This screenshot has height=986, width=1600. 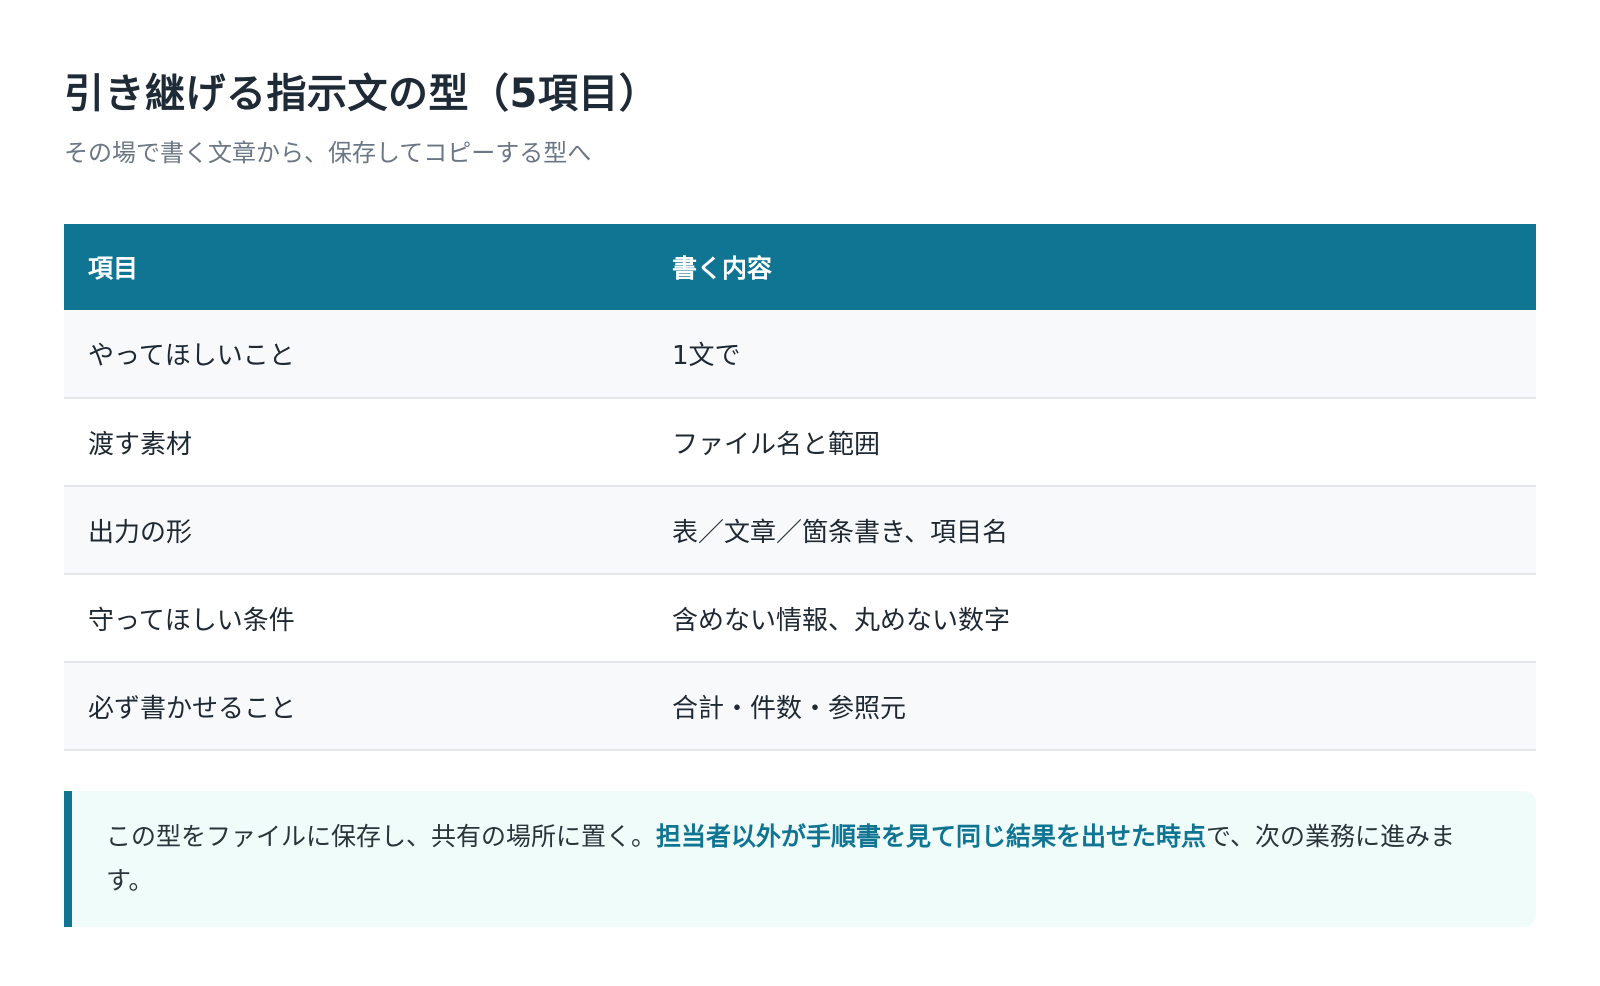 I want to click on table-header-row: 項目 書く内容, so click(x=800, y=267).